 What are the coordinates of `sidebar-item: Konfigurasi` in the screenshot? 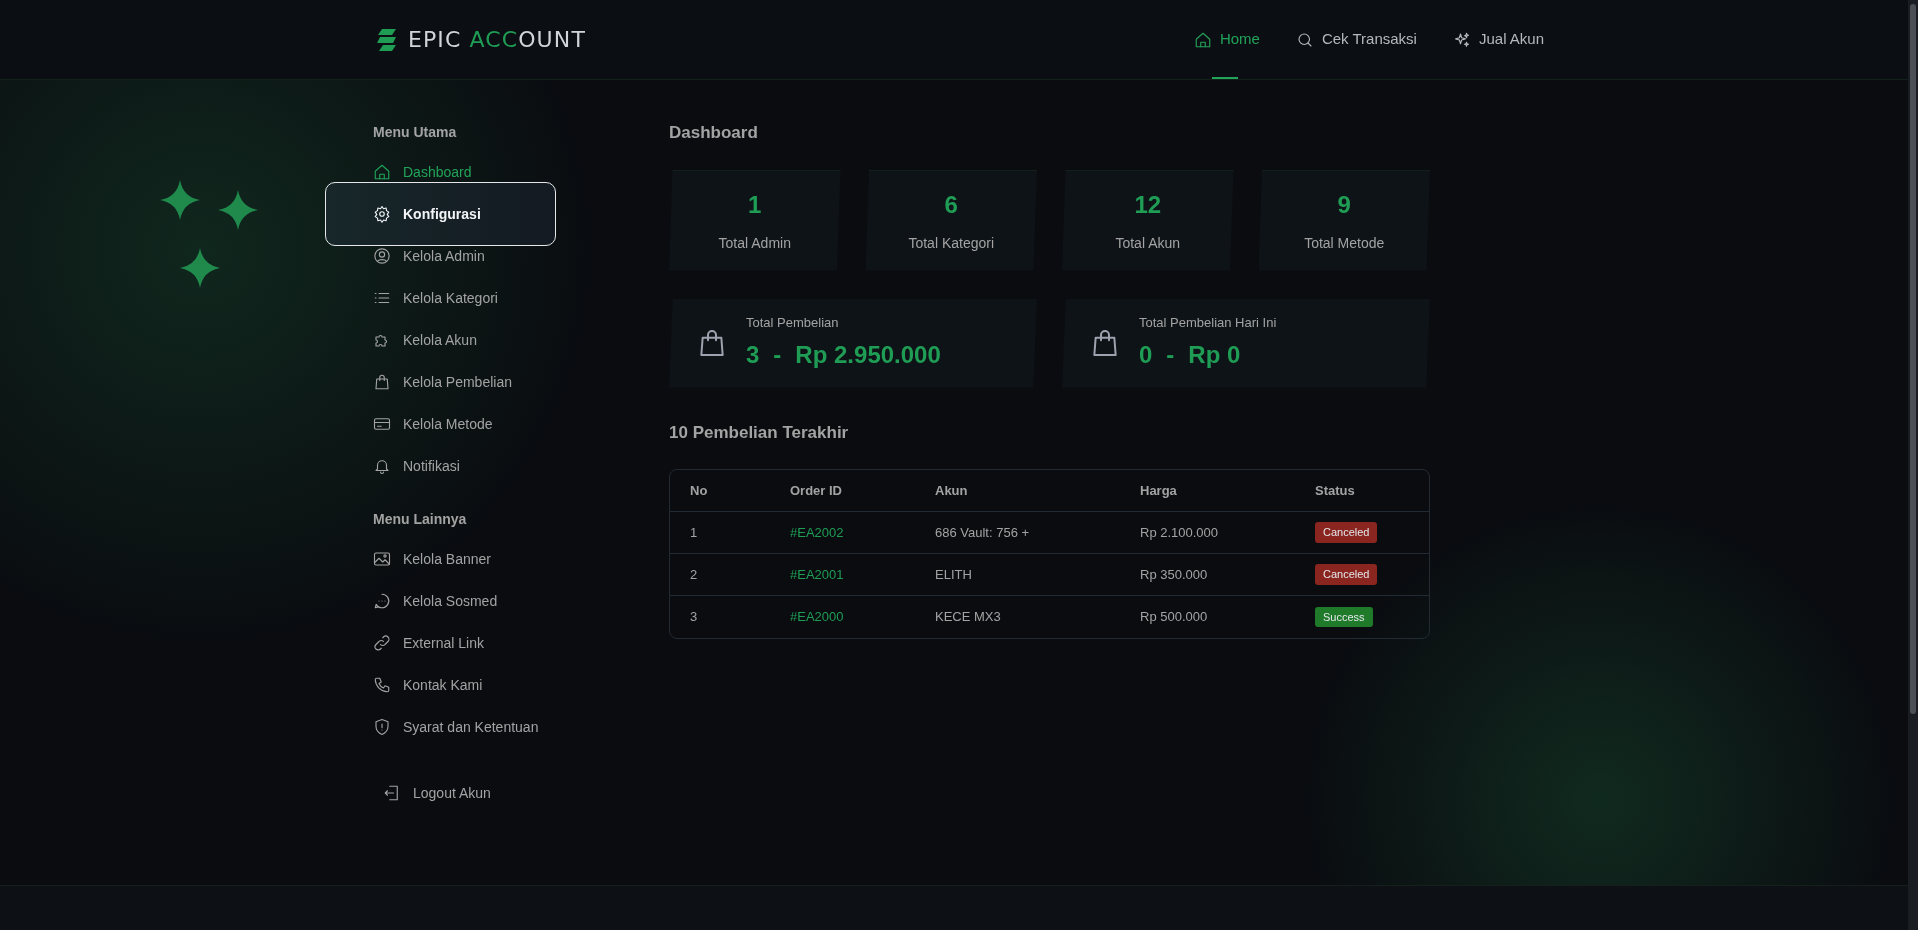 It's located at (440, 214).